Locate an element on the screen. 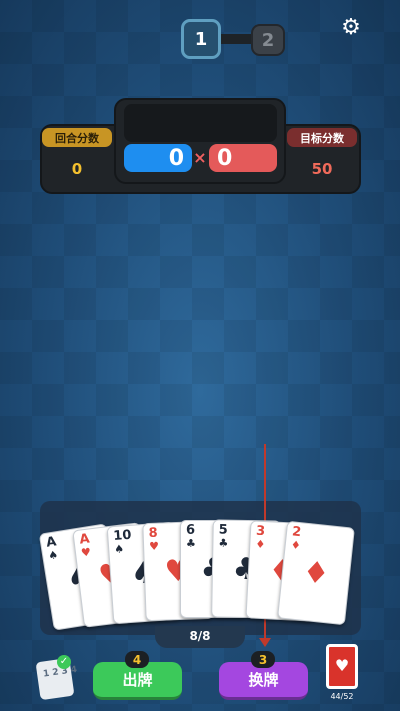  card-rank: 5 is located at coordinates (223, 530).